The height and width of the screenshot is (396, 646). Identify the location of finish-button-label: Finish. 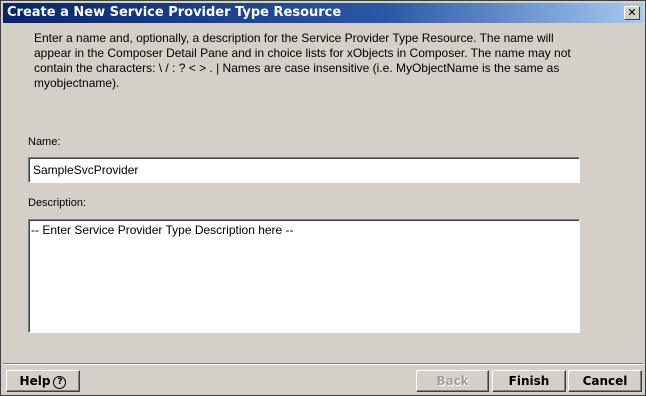
(529, 381).